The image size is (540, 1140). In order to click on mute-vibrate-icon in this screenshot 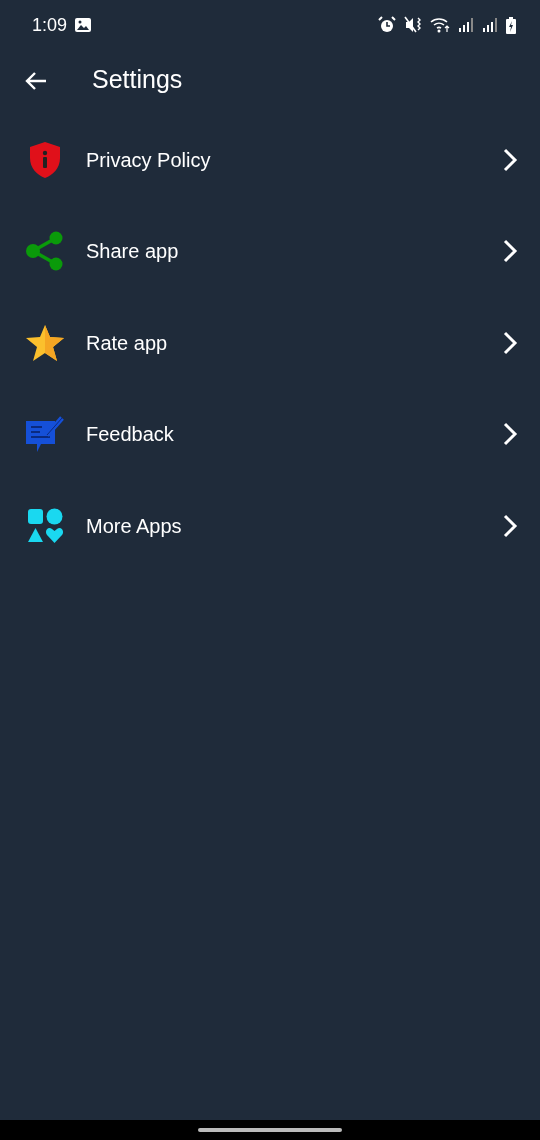, I will do `click(413, 25)`.